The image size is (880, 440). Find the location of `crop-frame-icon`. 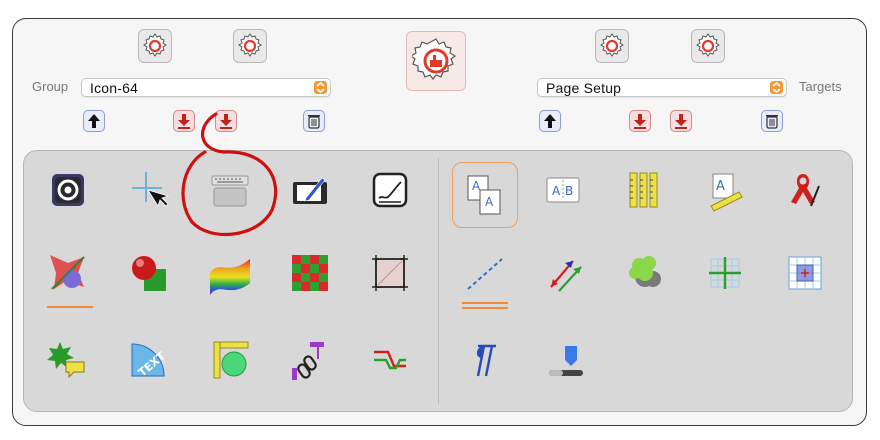

crop-frame-icon is located at coordinates (390, 273).